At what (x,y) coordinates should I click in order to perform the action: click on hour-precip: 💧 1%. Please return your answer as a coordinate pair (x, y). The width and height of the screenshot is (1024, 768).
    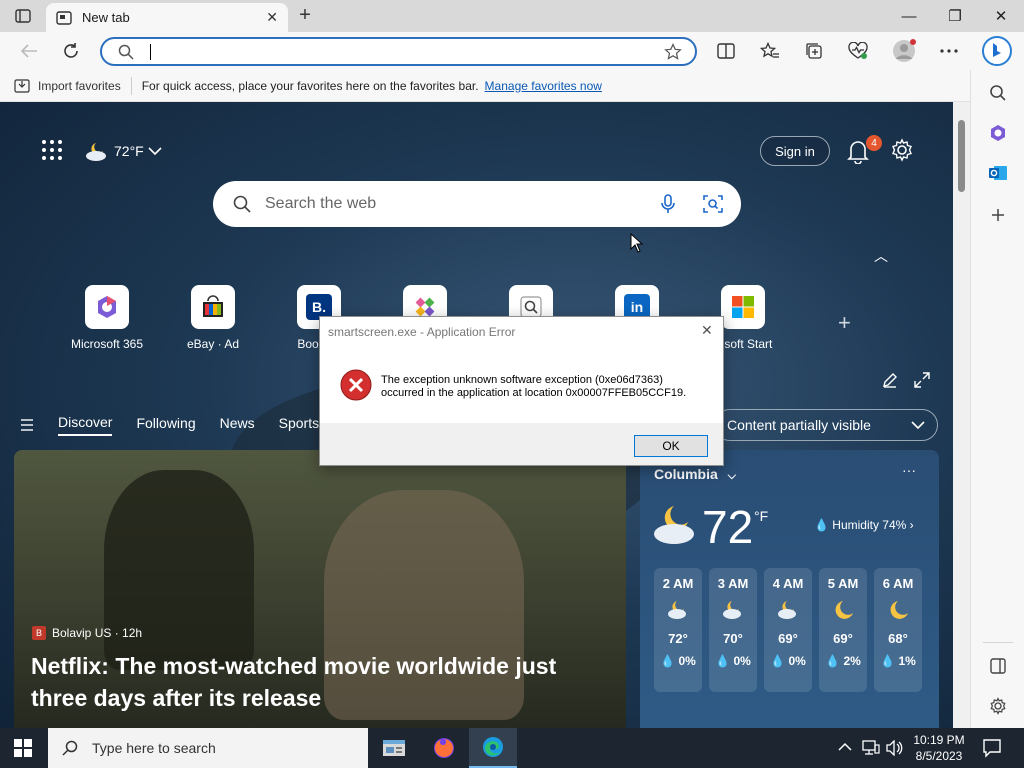
    Looking at the image, I should click on (898, 661).